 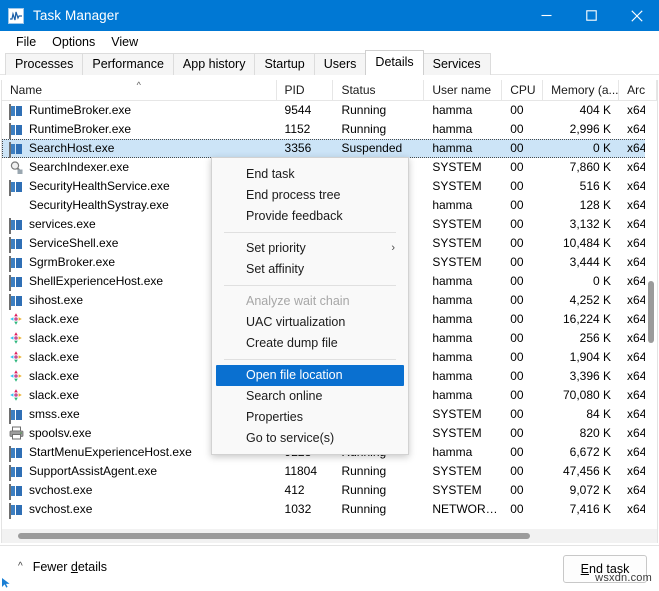 What do you see at coordinates (602, 281) in the screenshot?
I see `cell-memory: 0 K` at bounding box center [602, 281].